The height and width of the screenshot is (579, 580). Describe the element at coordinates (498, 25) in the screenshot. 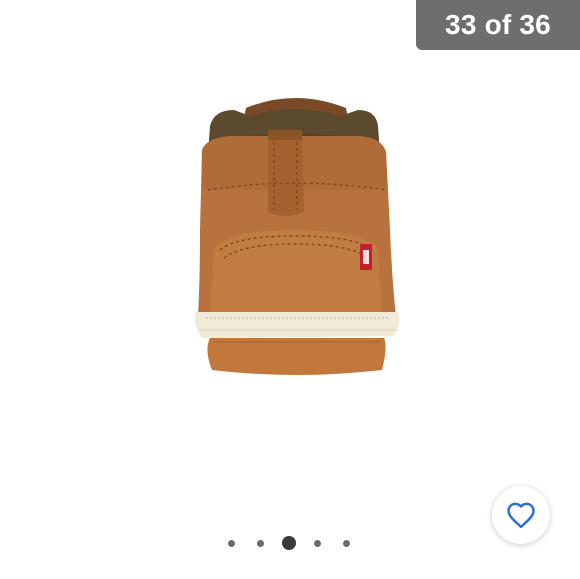

I see `image-counter-badge: 33 of 36` at that location.